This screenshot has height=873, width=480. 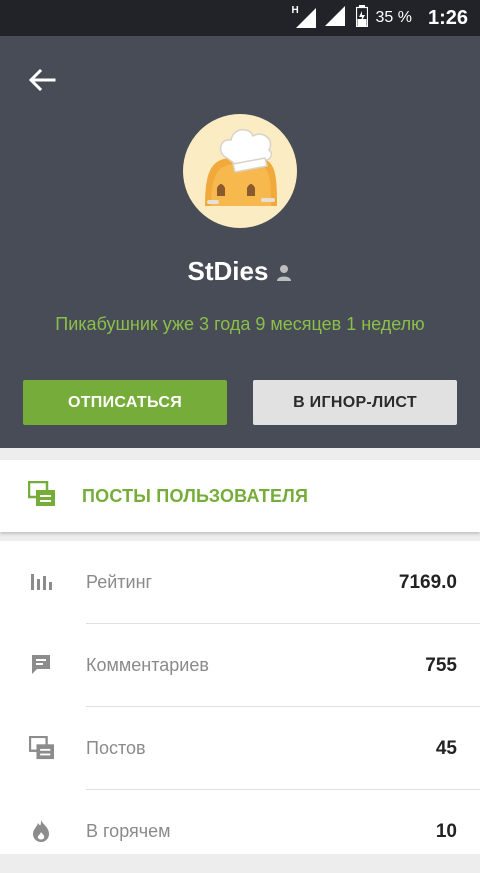 What do you see at coordinates (41, 665) in the screenshot?
I see `comment-icon` at bounding box center [41, 665].